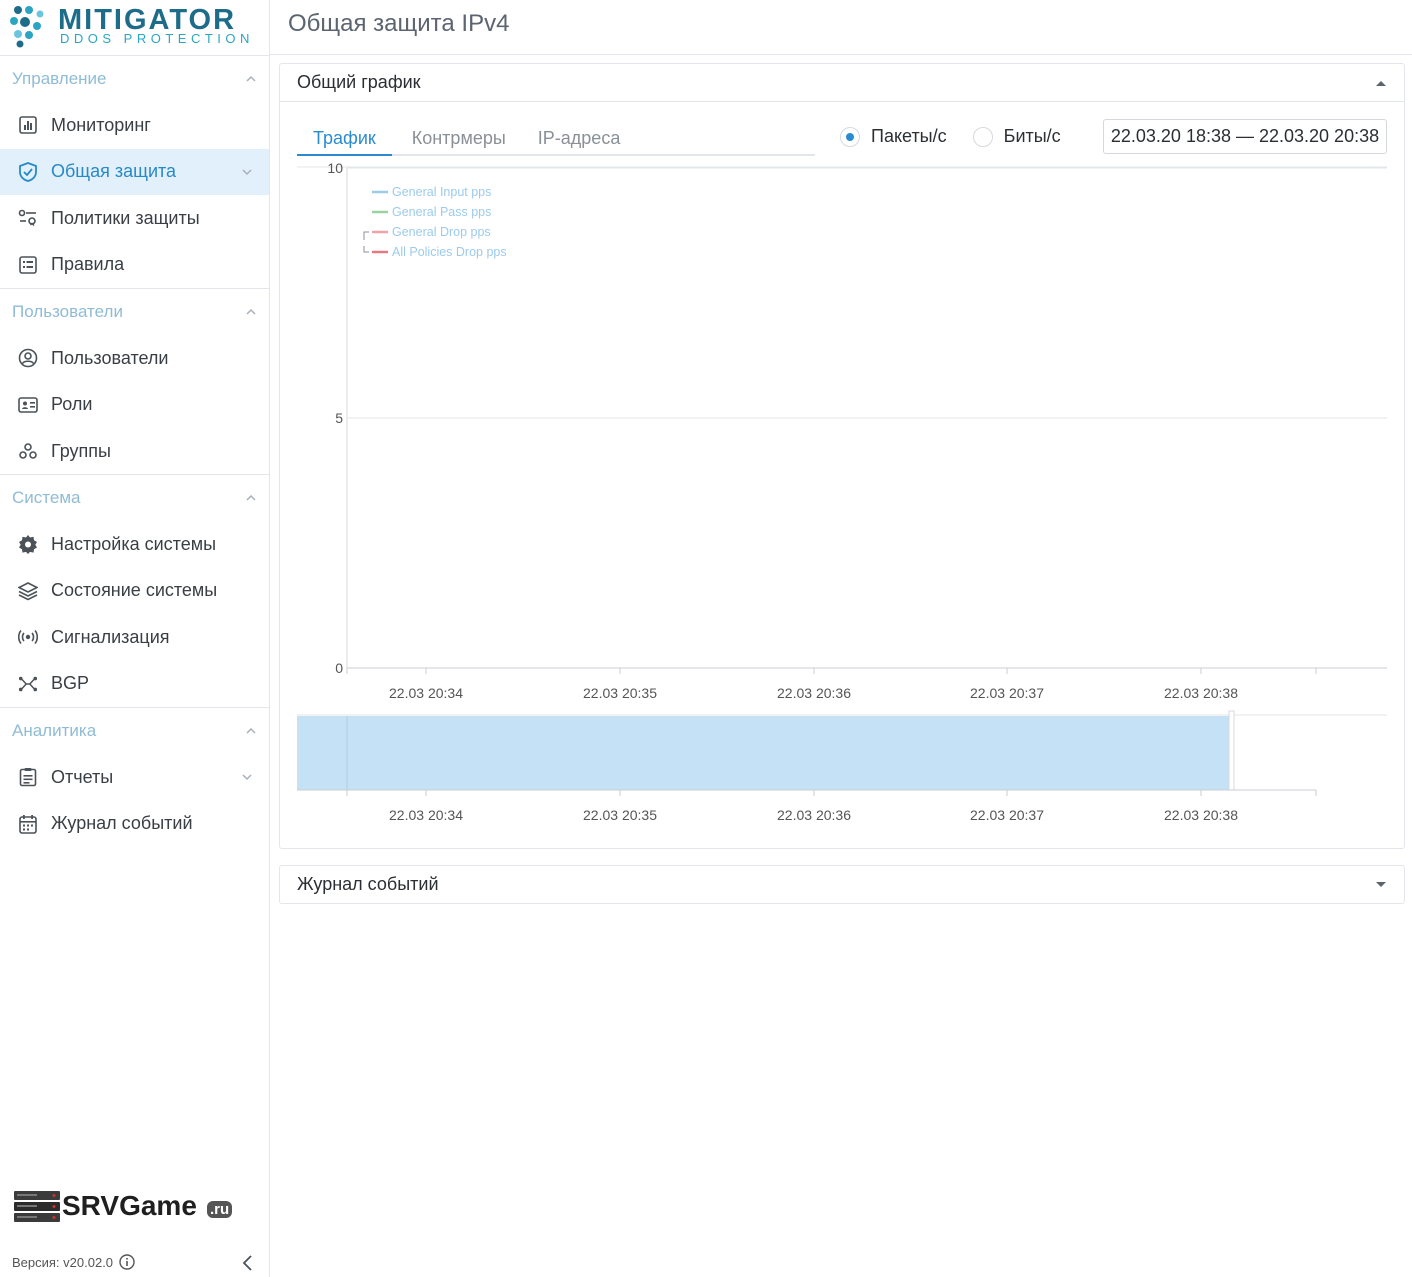 This screenshot has height=1277, width=1412. I want to click on sidebar-item-label: Сигнализация, so click(110, 636).